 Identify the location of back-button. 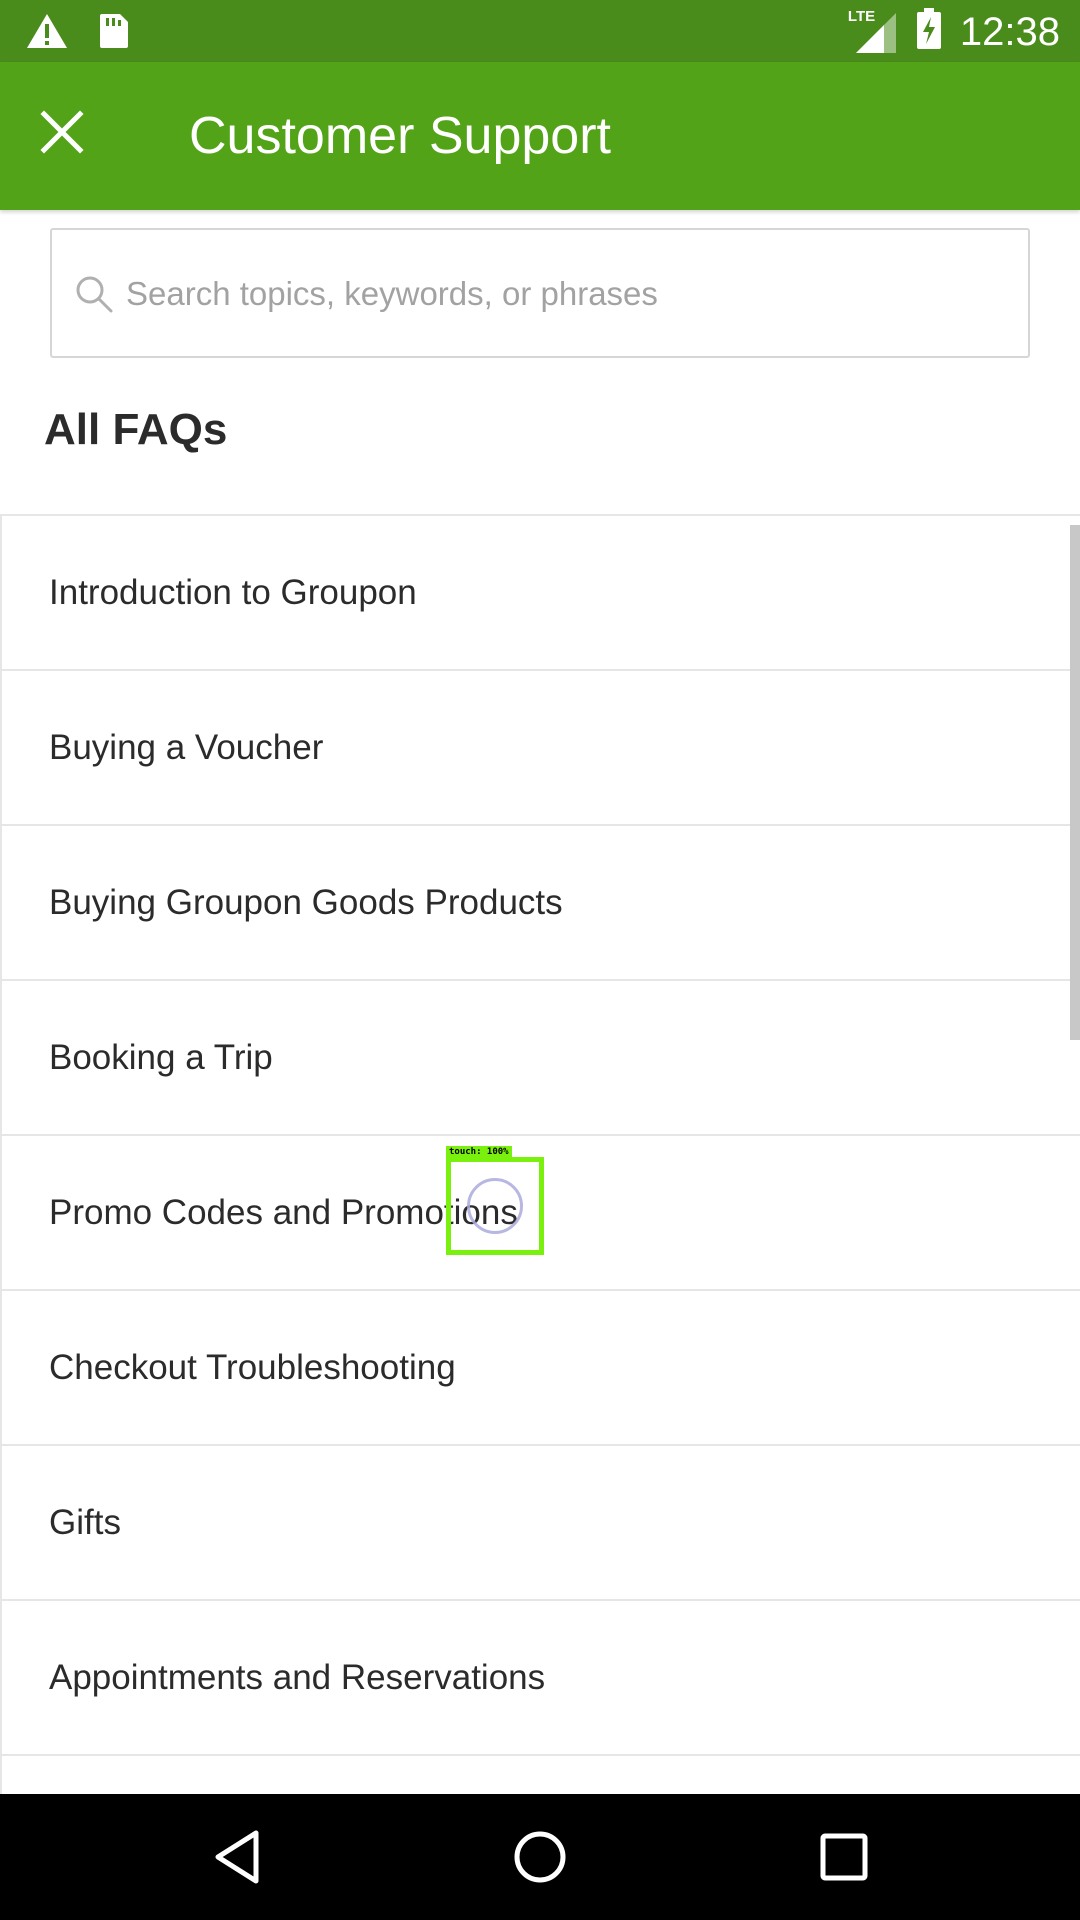
(238, 1857).